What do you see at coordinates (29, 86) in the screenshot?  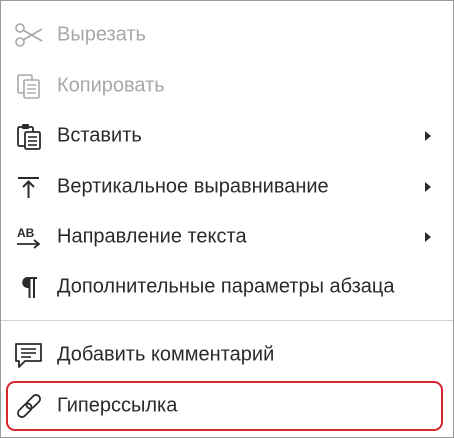 I see `copy-icon` at bounding box center [29, 86].